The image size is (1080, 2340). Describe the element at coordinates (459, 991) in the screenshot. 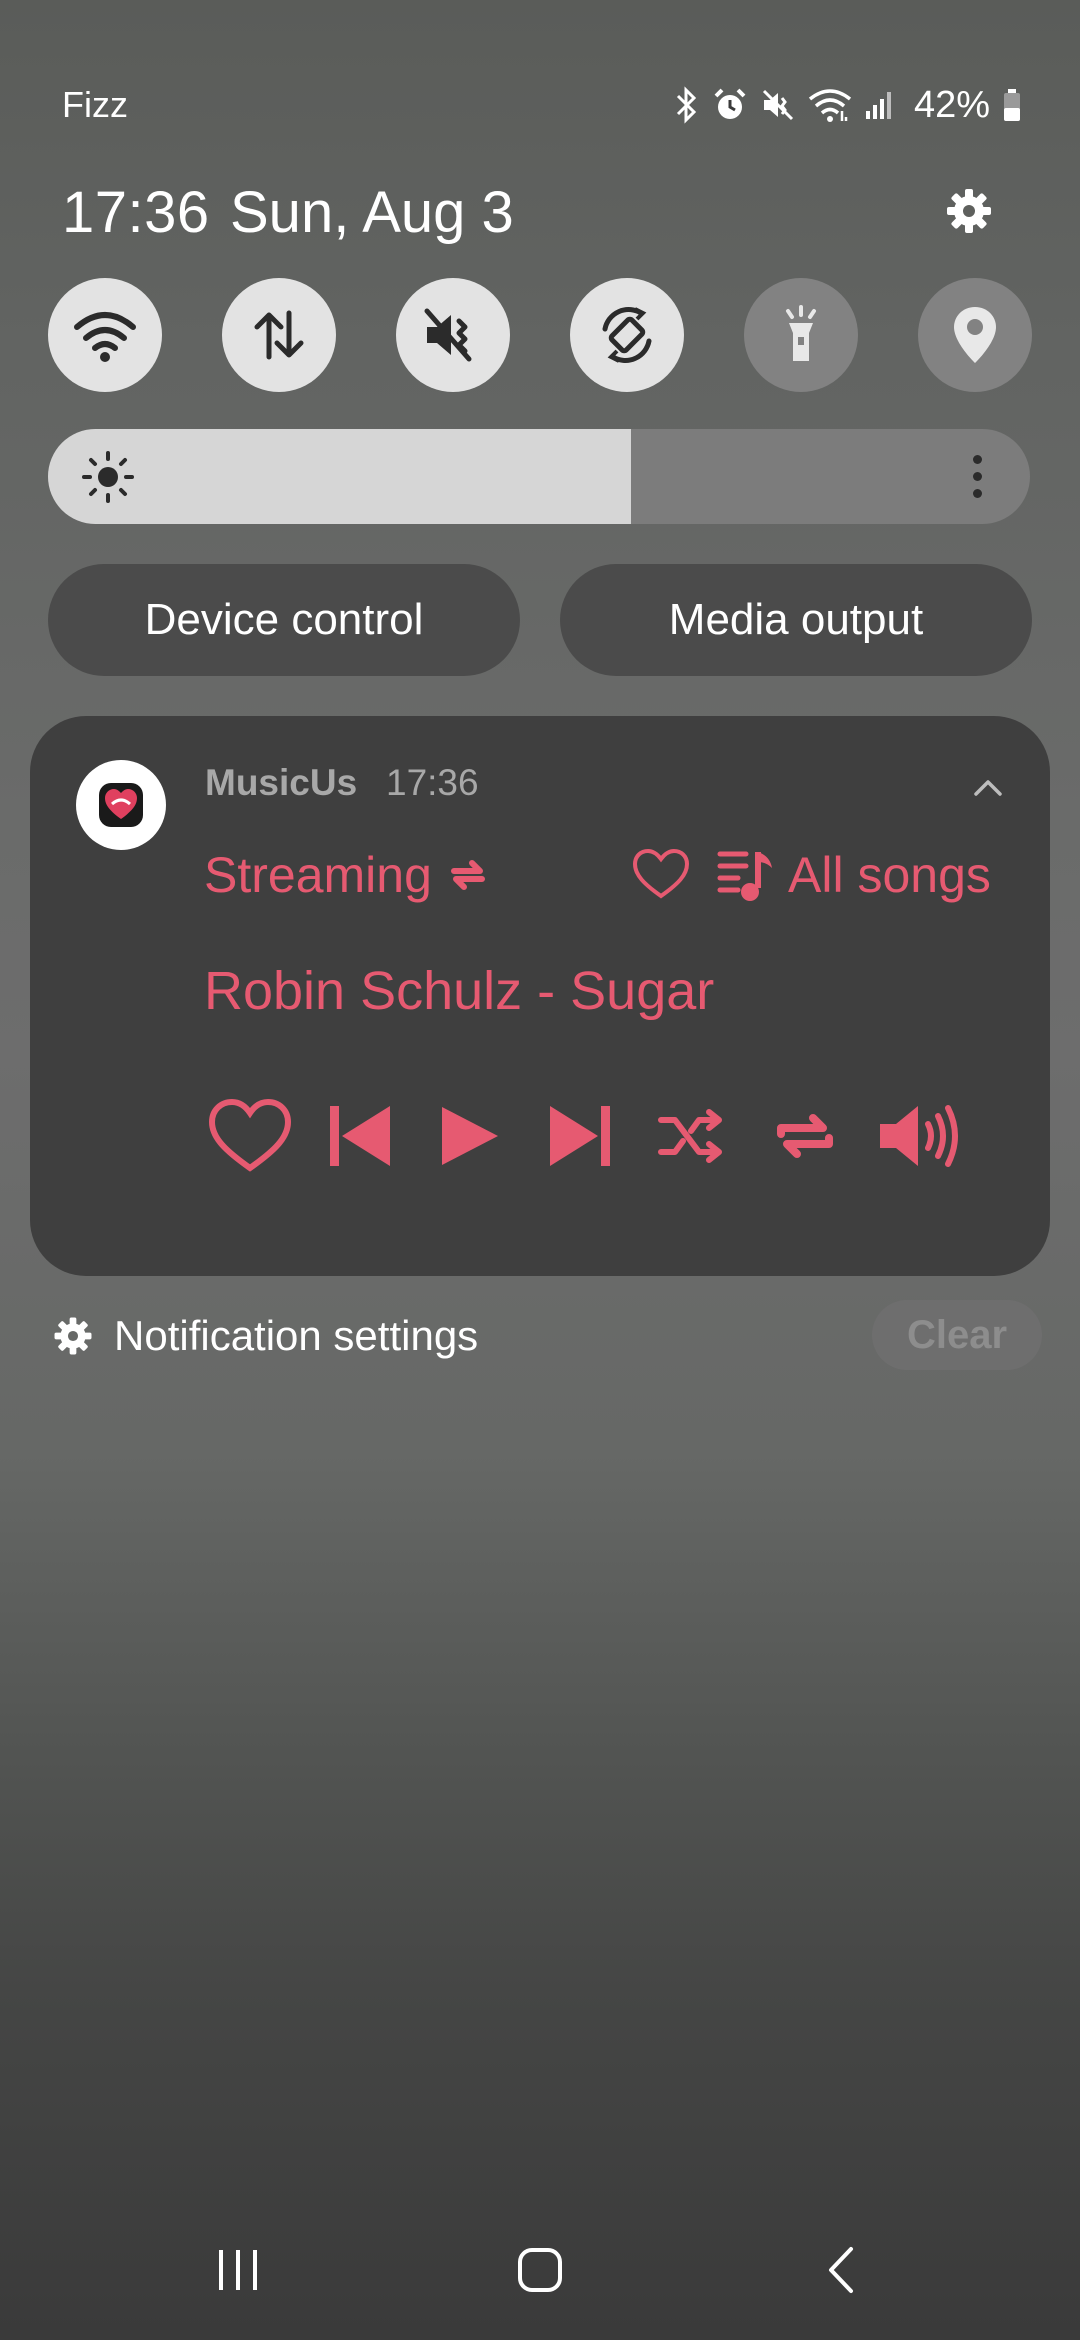

I see `track-title: Robin Schulz - Sugar` at that location.